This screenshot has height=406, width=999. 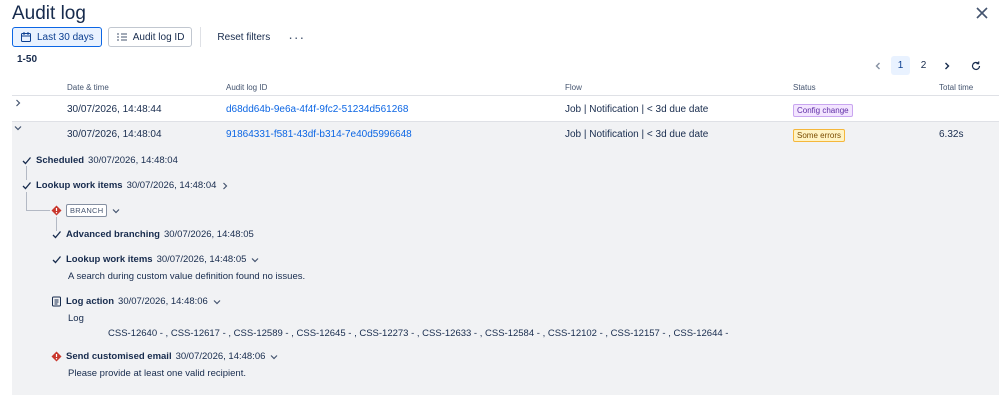 What do you see at coordinates (246, 87) in the screenshot?
I see `column-header-audit-log-id: Audit log ID` at bounding box center [246, 87].